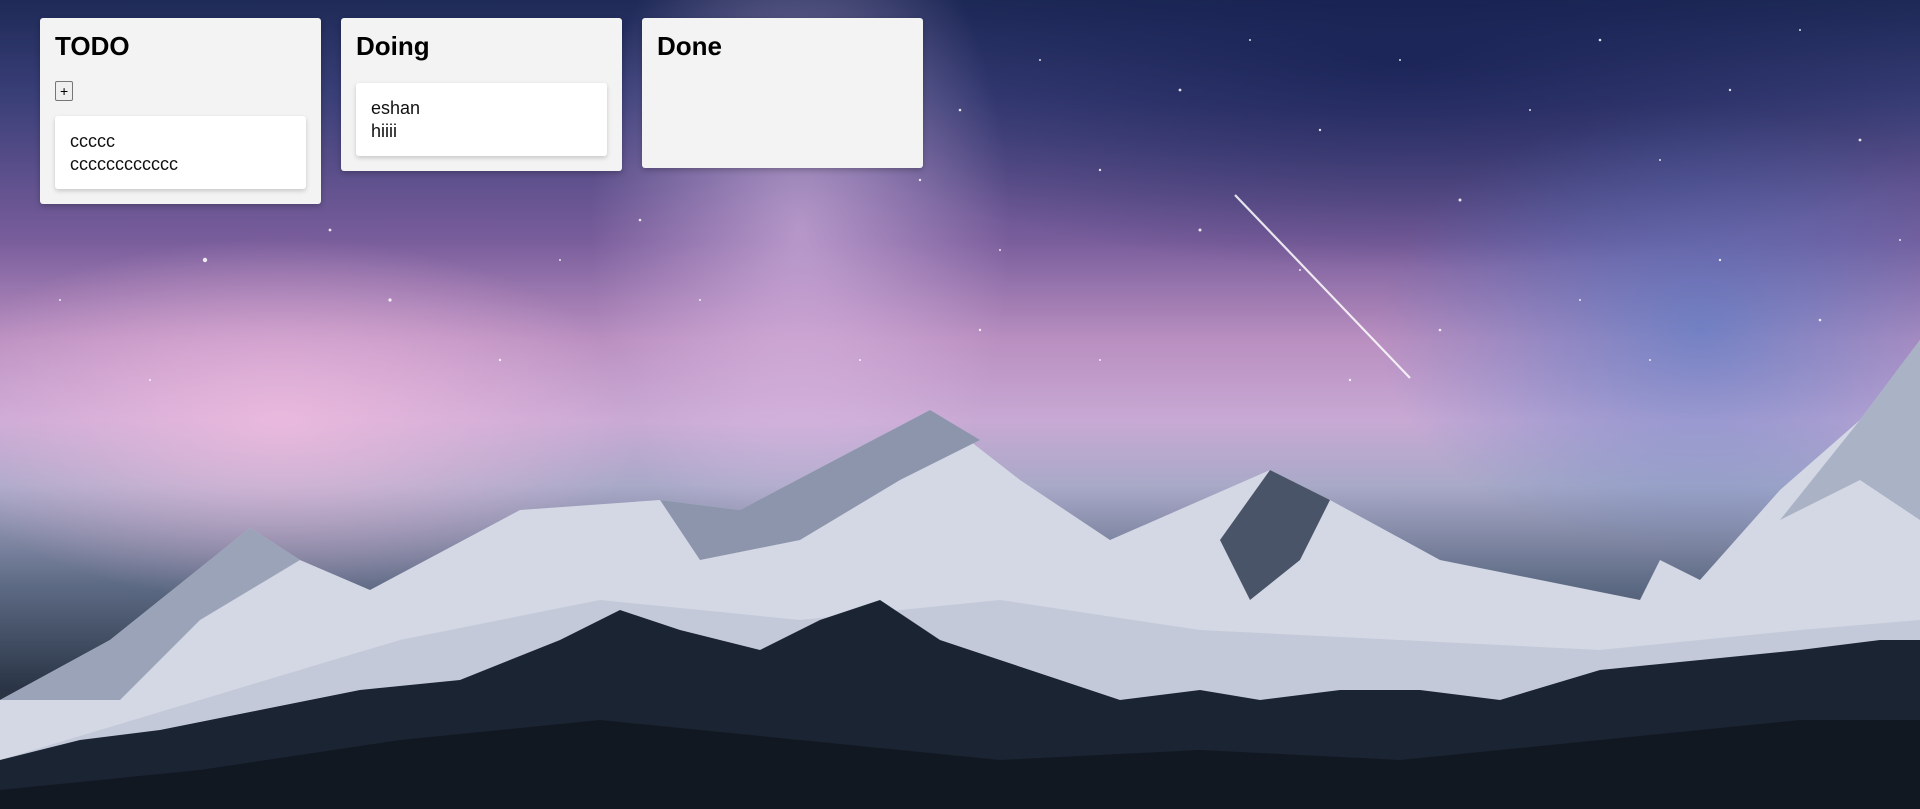  What do you see at coordinates (782, 93) in the screenshot?
I see `column-done: Done` at bounding box center [782, 93].